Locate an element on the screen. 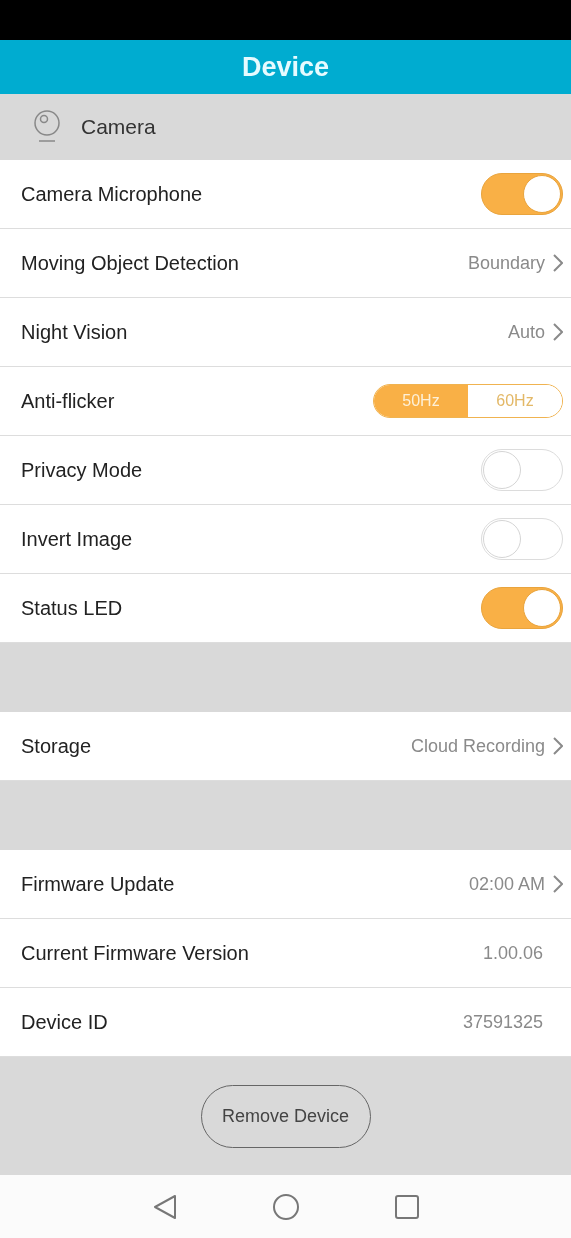 This screenshot has height=1238, width=571. row-label: Invert Image is located at coordinates (77, 539).